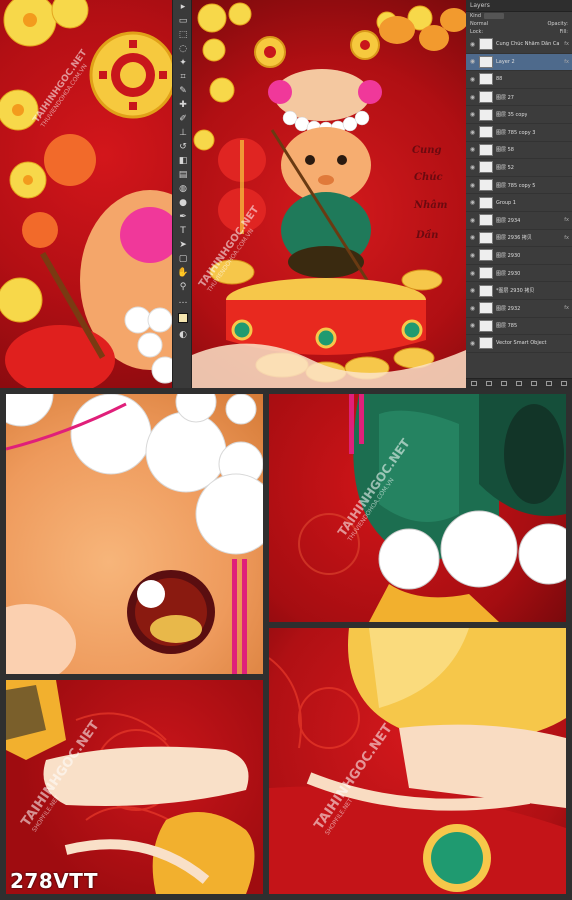 The width and height of the screenshot is (572, 900). What do you see at coordinates (549, 383) in the screenshot?
I see `new-layer-icon` at bounding box center [549, 383].